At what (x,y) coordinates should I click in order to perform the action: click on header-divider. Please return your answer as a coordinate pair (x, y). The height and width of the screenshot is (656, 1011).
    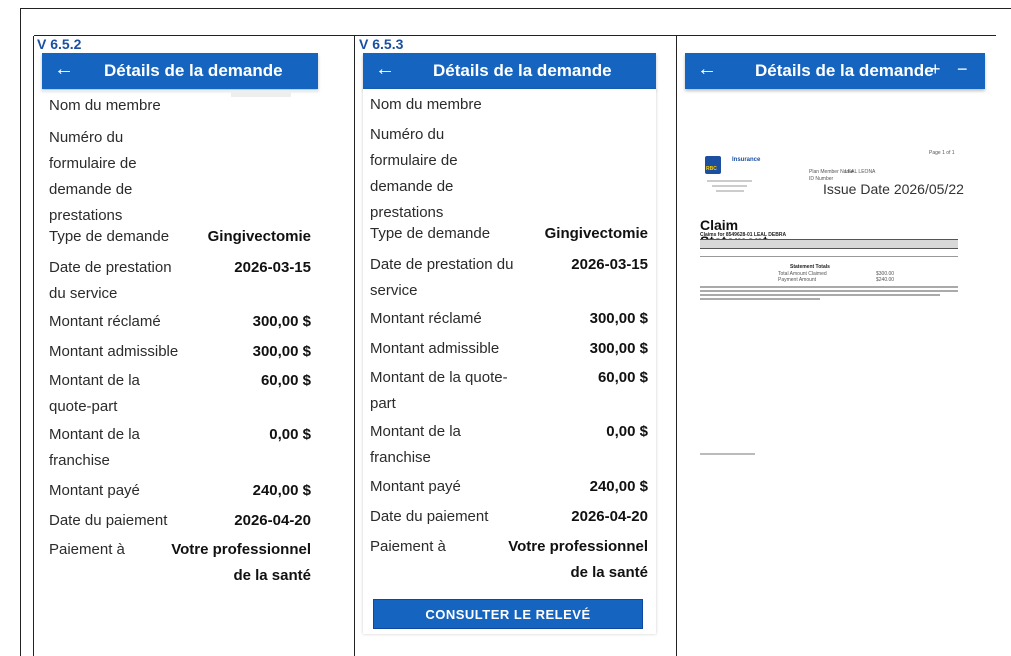
    Looking at the image, I should click on (515, 35).